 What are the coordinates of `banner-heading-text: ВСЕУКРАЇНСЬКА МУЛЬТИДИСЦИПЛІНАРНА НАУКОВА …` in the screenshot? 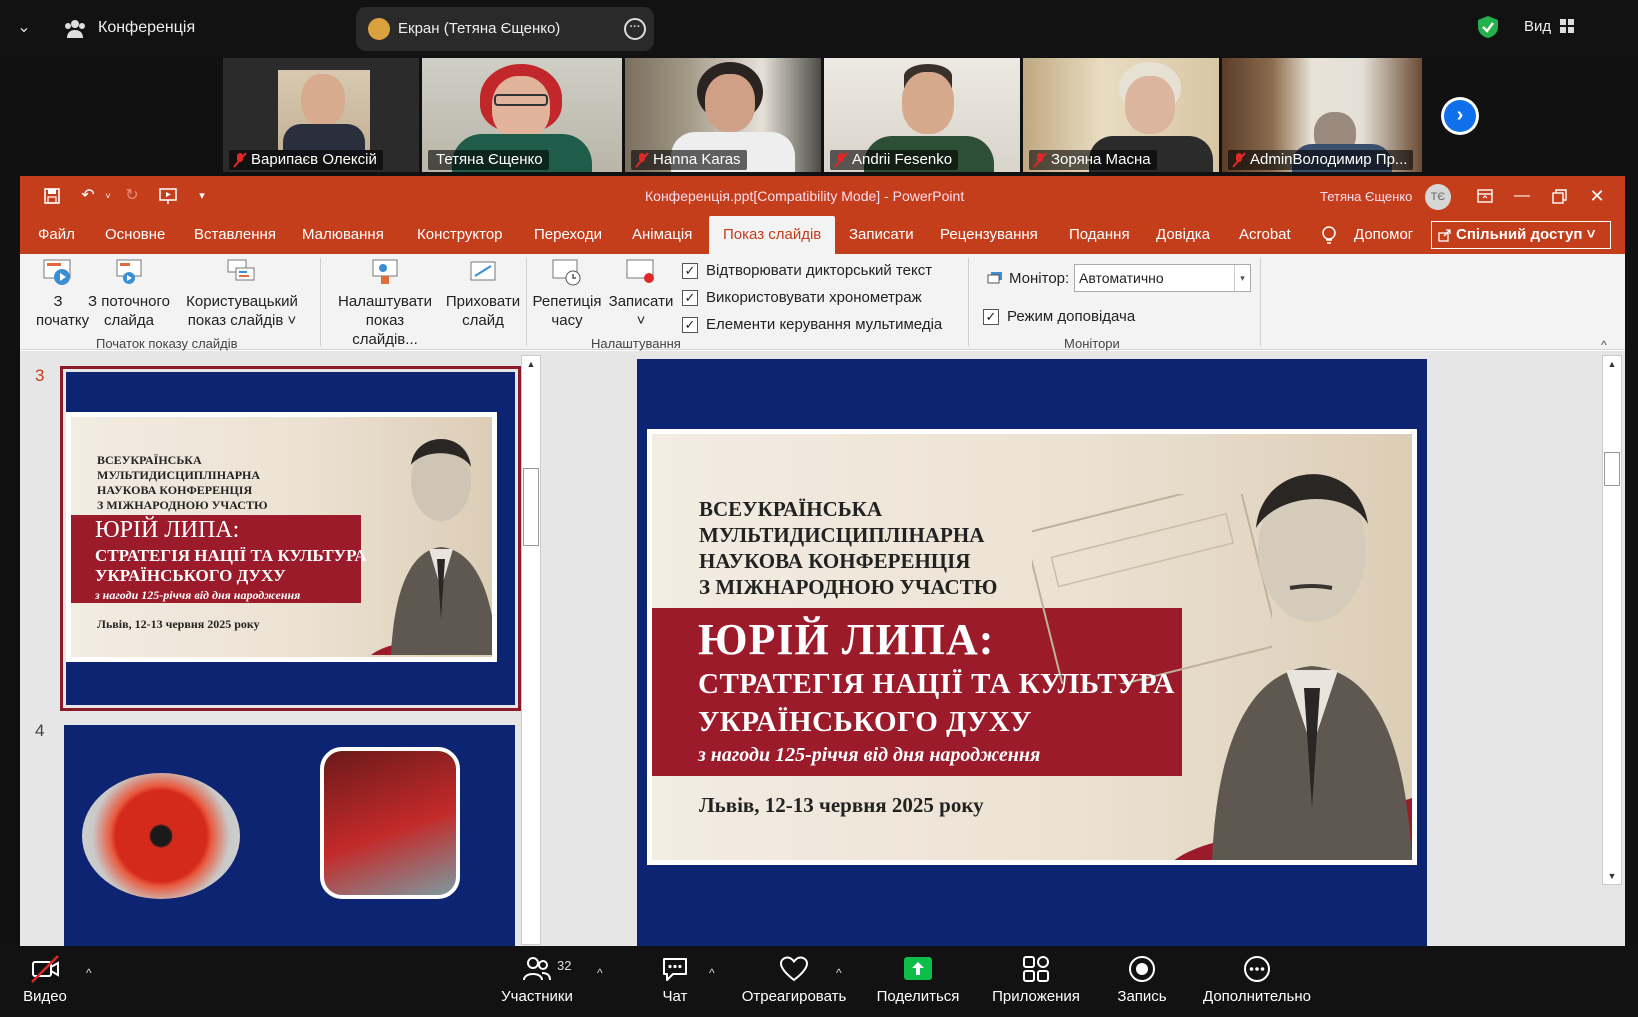 It's located at (848, 548).